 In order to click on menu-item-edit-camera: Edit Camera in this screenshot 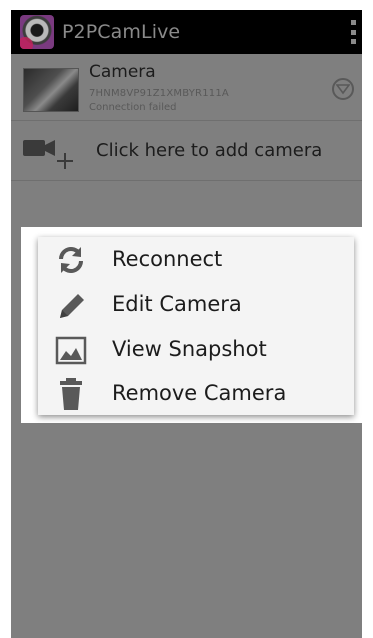, I will do `click(196, 304)`.